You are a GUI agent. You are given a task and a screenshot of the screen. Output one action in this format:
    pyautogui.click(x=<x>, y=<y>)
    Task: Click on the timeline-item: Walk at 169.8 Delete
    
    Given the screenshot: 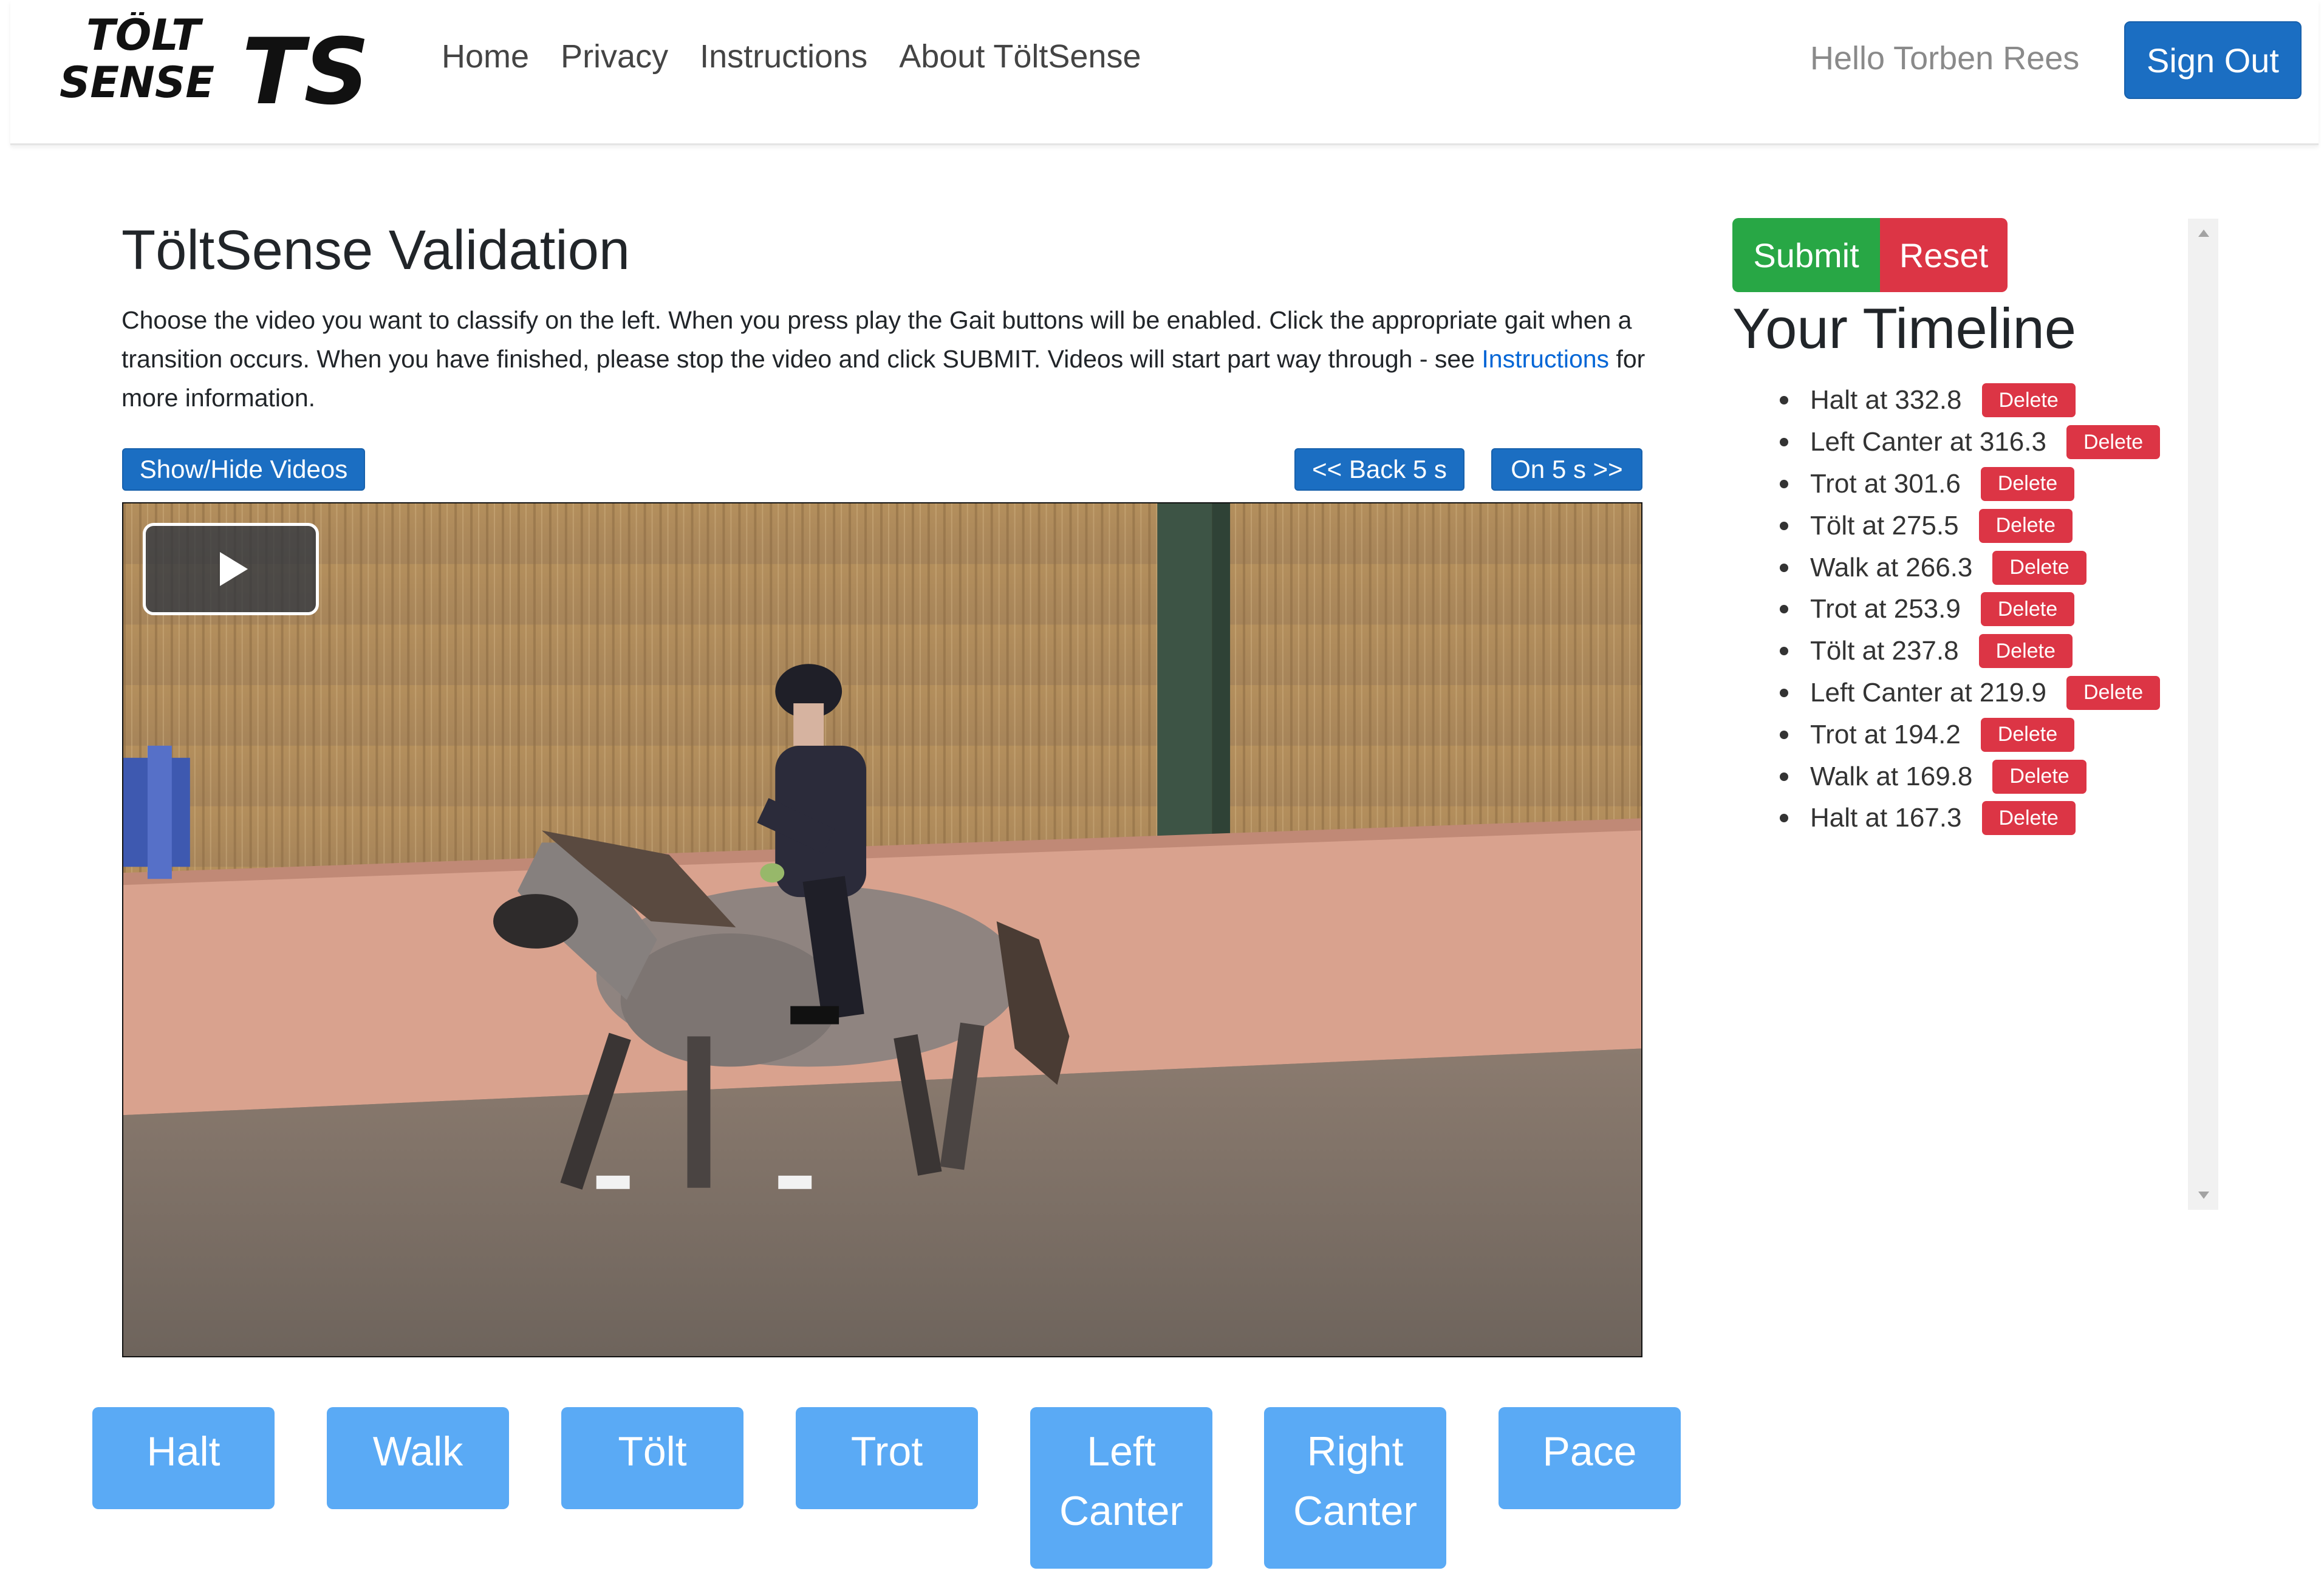 What is the action you would take?
    pyautogui.click(x=1970, y=776)
    